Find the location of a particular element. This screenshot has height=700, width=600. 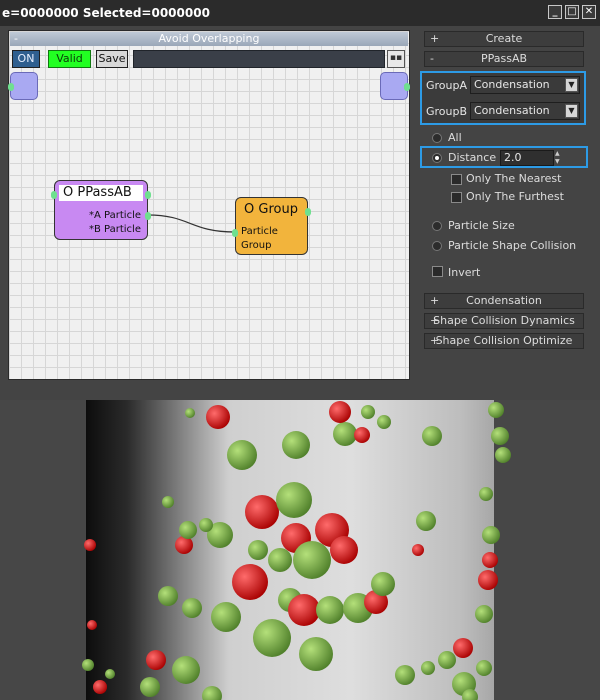

graph-name-field is located at coordinates (259, 59).